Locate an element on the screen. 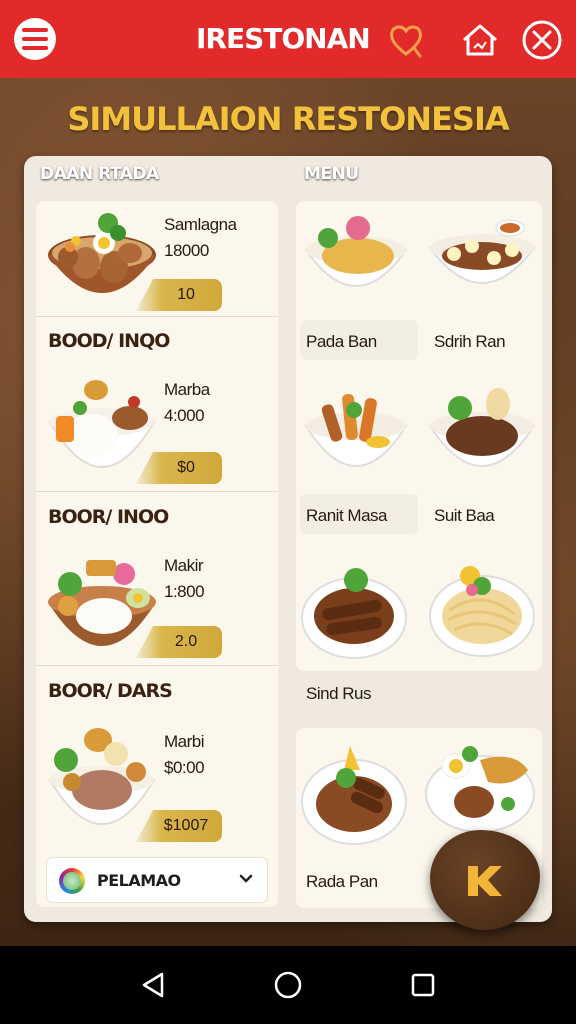 The image size is (576, 1024). menu-item-label: Sdrih Ran is located at coordinates (470, 342).